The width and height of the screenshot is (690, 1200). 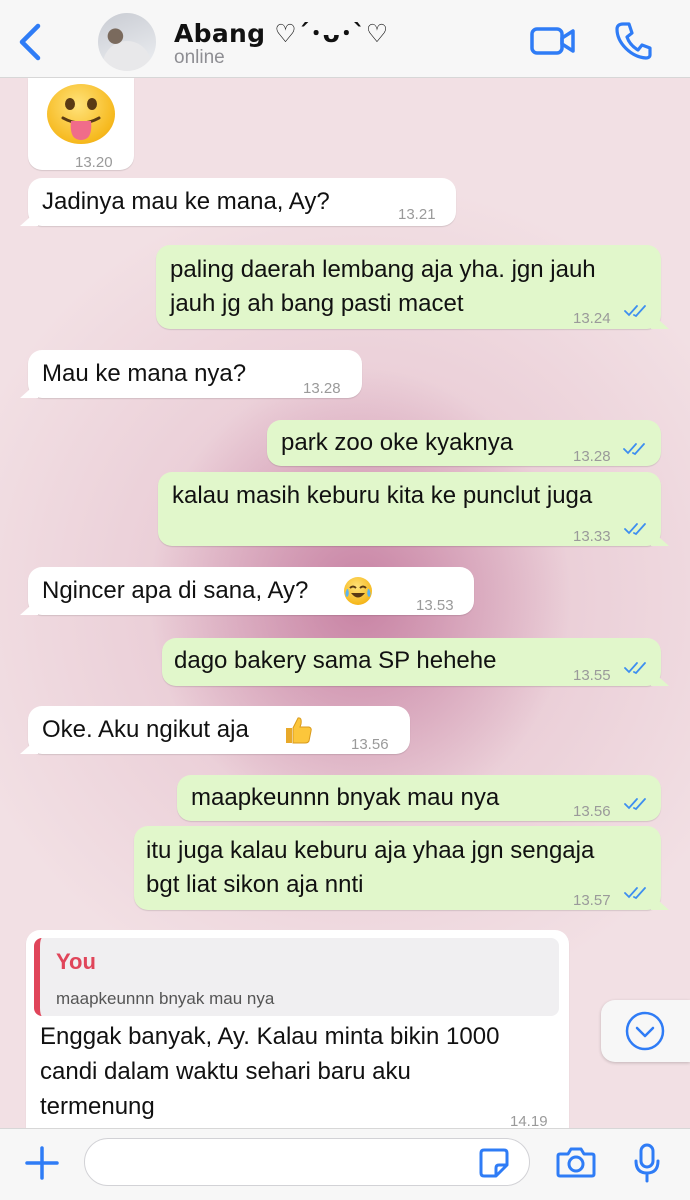 I want to click on voice-call-button, so click(x=633, y=40).